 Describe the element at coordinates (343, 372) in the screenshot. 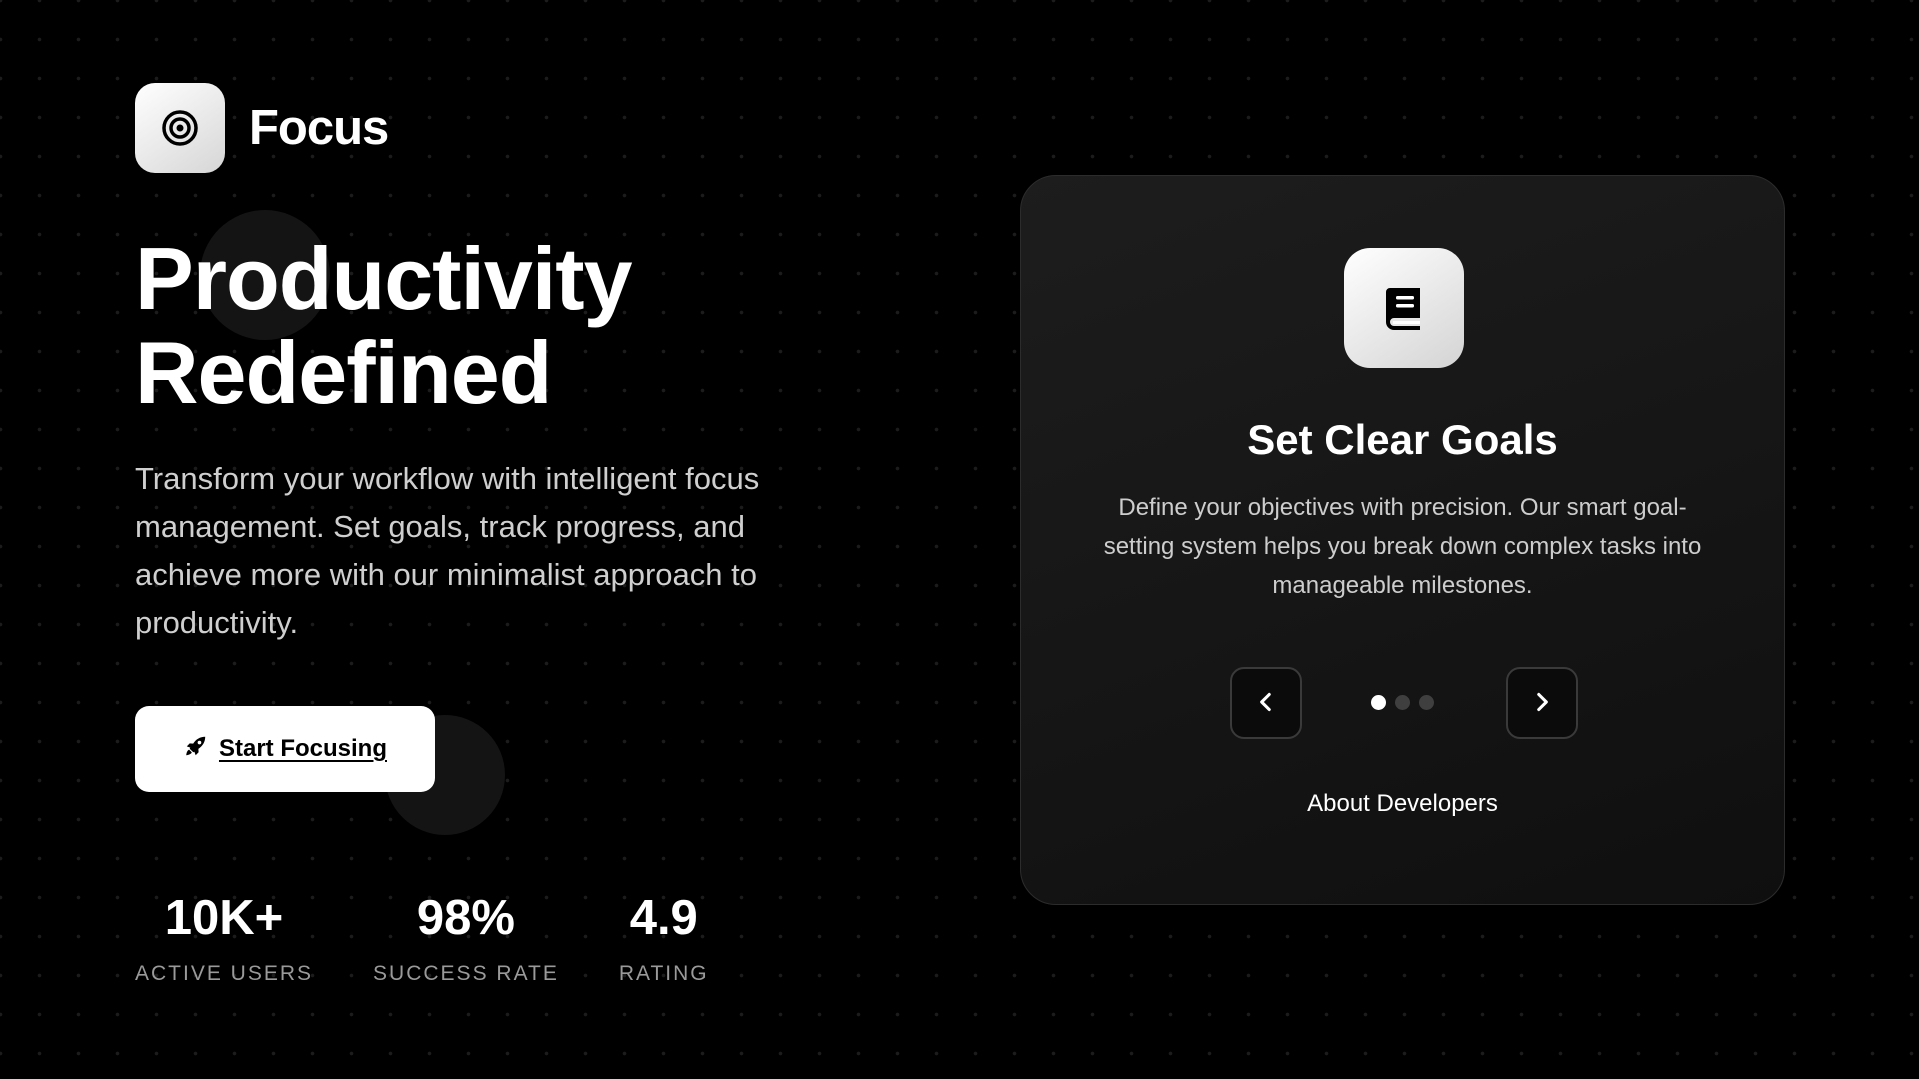

I see `hero-title-line-2: Redefined` at that location.